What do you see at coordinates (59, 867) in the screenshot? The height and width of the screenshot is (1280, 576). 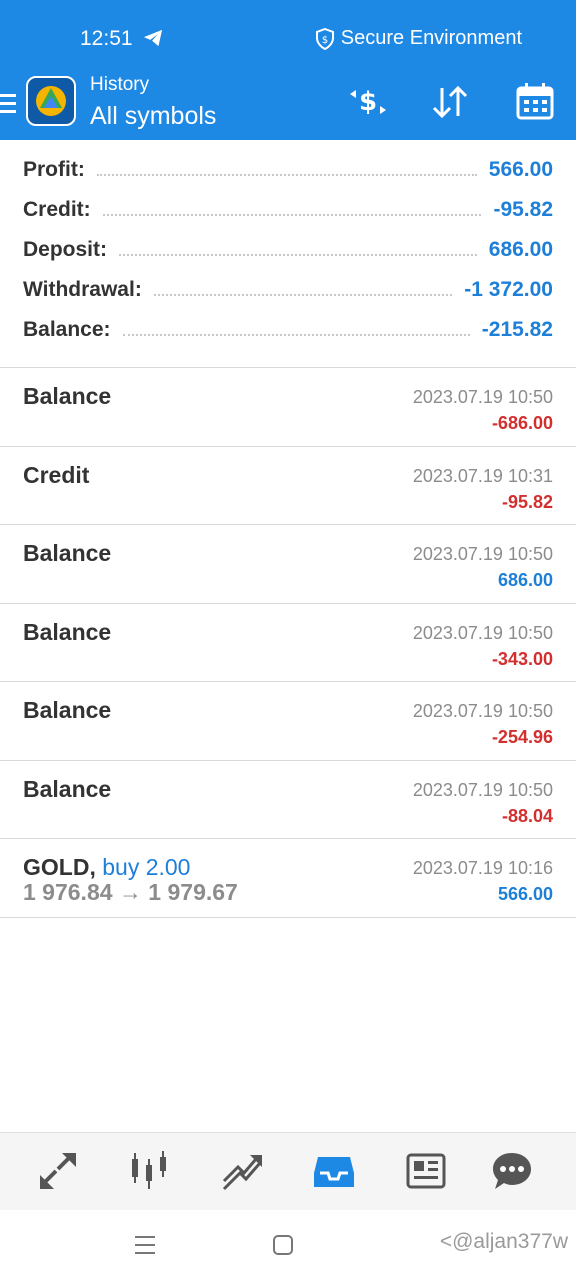 I see `trade-symbol: GOLD,` at bounding box center [59, 867].